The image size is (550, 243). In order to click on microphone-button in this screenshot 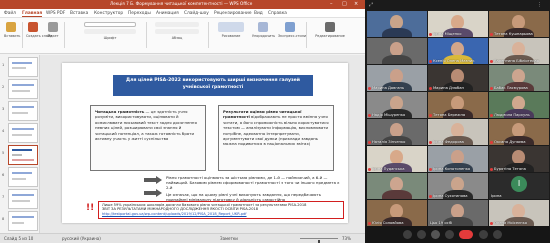, I will do `click(407, 234)`.